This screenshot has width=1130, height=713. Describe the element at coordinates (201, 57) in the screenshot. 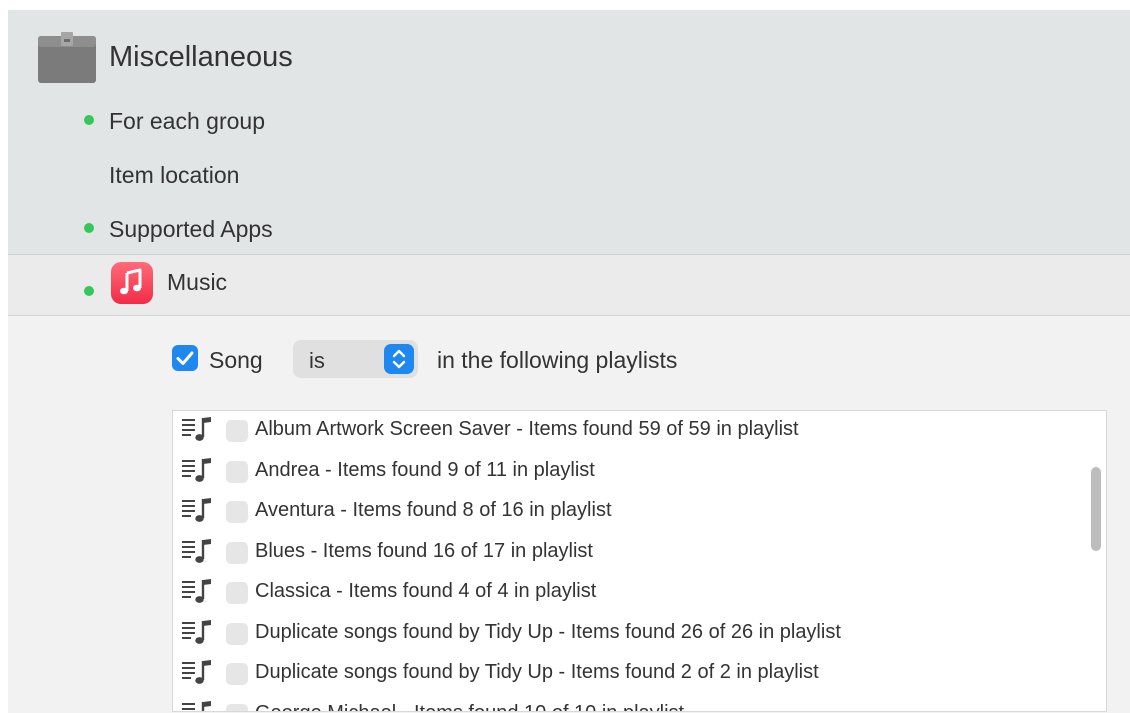

I see `section-title: Miscellaneous` at that location.